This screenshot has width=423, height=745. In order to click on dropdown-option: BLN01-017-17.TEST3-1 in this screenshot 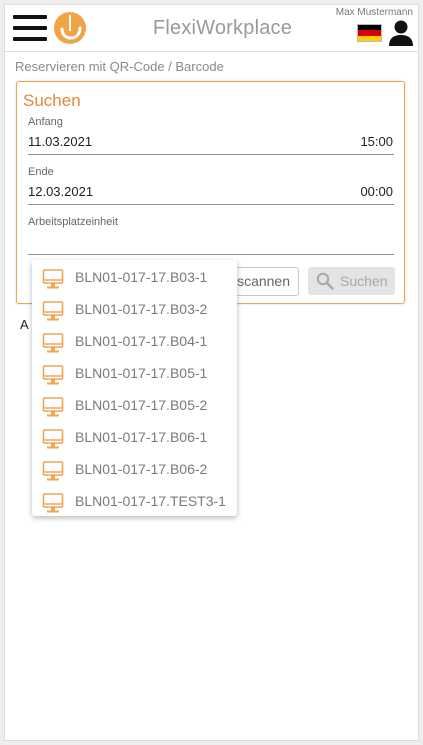, I will do `click(134, 501)`.